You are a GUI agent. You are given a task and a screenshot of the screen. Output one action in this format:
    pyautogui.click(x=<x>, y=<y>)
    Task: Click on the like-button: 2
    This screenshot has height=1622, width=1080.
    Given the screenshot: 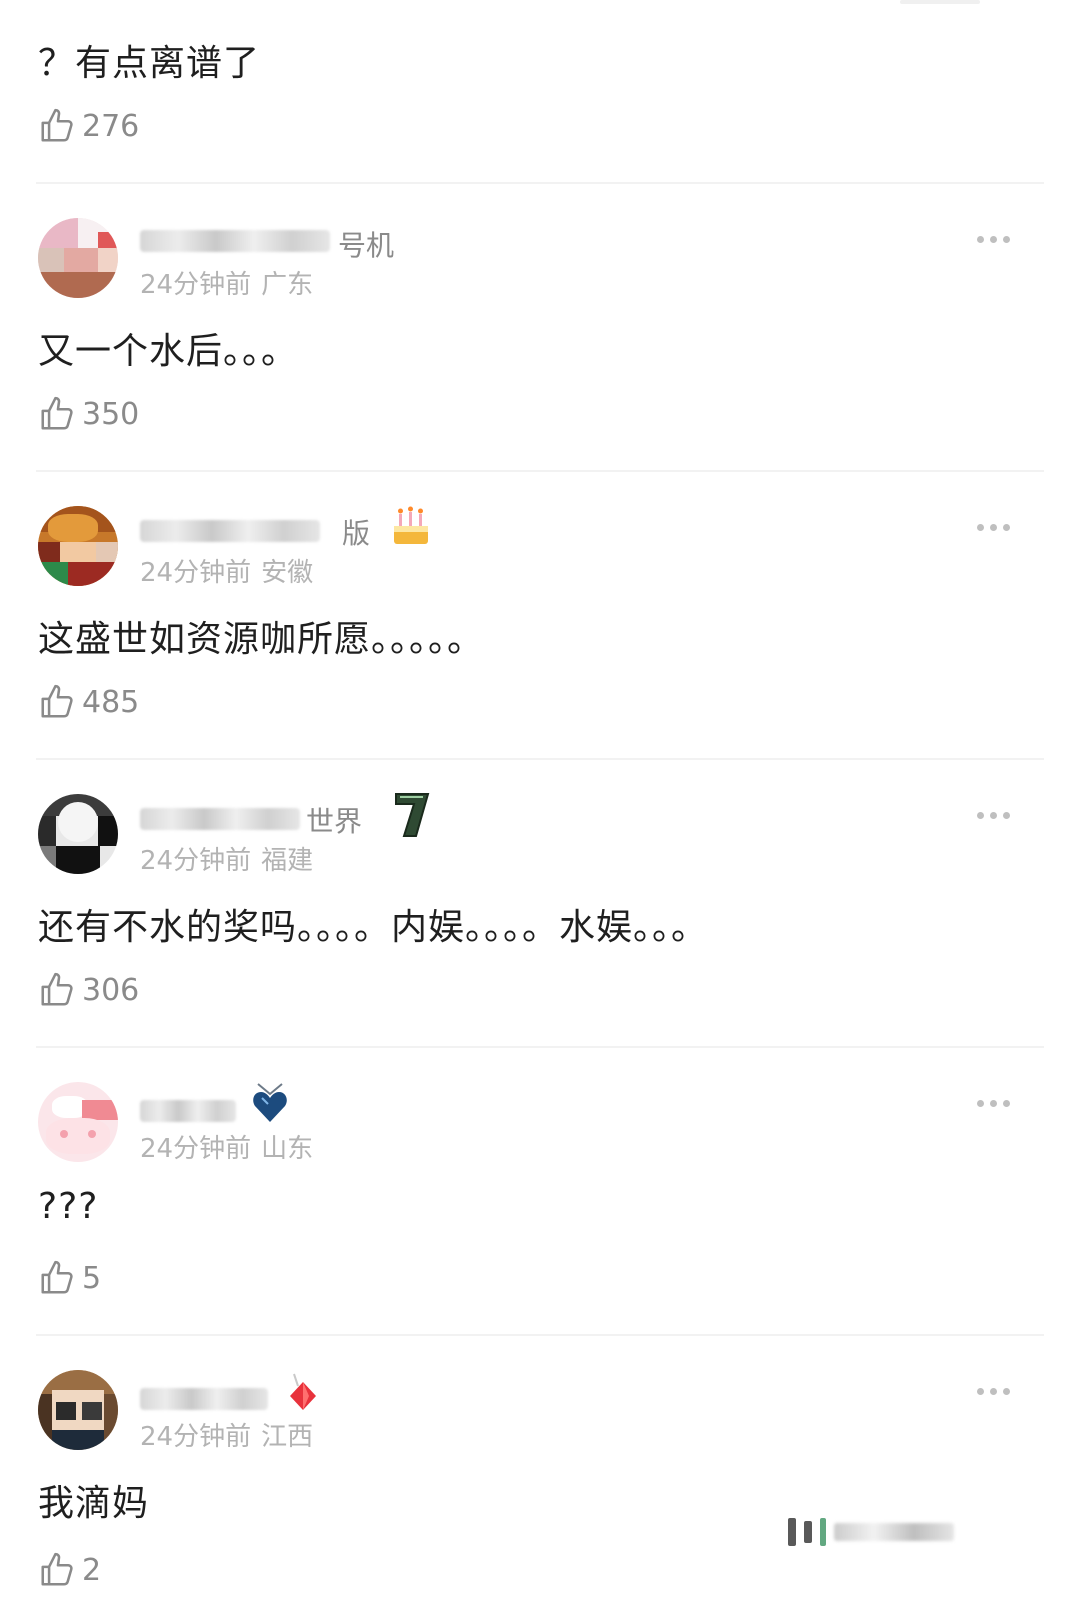 What is the action you would take?
    pyautogui.click(x=69, y=1570)
    